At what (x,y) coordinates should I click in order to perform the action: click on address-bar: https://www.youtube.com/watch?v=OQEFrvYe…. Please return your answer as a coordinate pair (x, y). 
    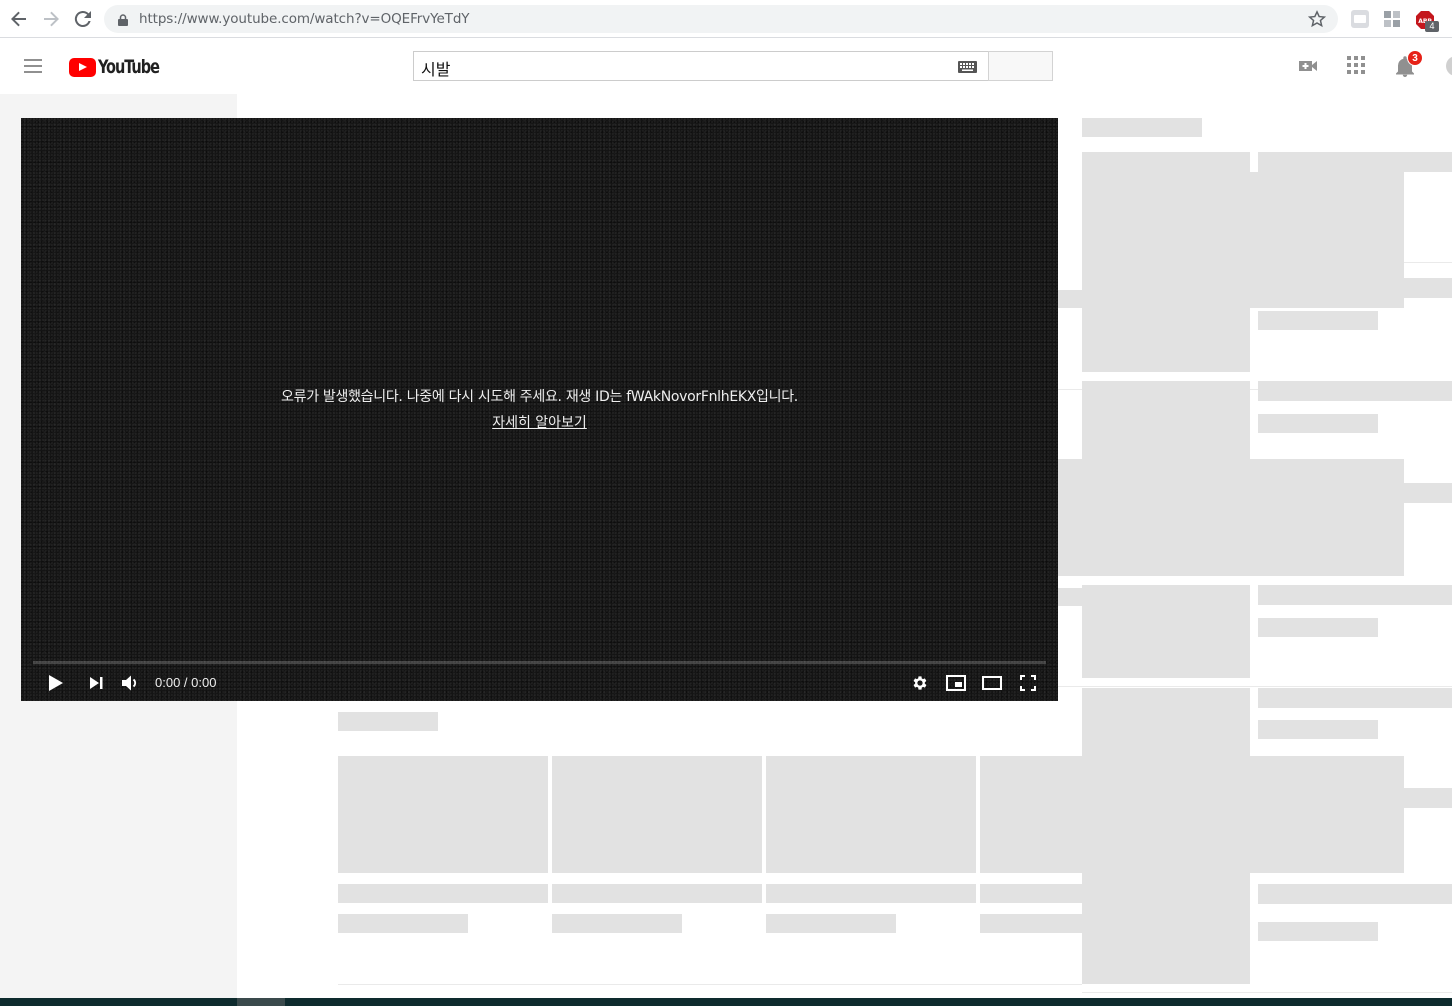
    Looking at the image, I should click on (721, 19).